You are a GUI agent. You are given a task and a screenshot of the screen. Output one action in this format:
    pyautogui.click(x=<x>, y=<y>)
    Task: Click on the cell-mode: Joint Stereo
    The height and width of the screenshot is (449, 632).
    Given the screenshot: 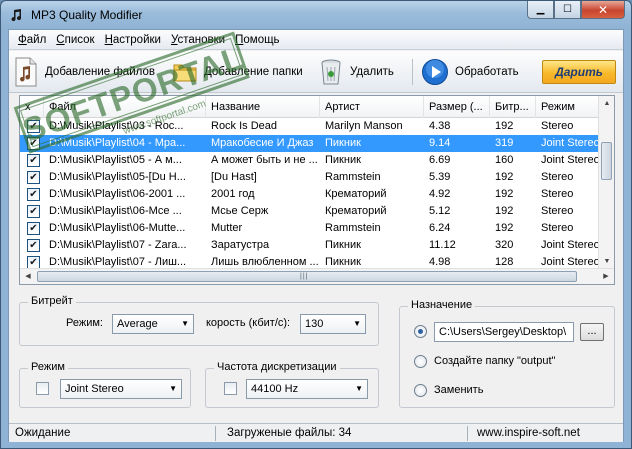 What is the action you would take?
    pyautogui.click(x=570, y=143)
    